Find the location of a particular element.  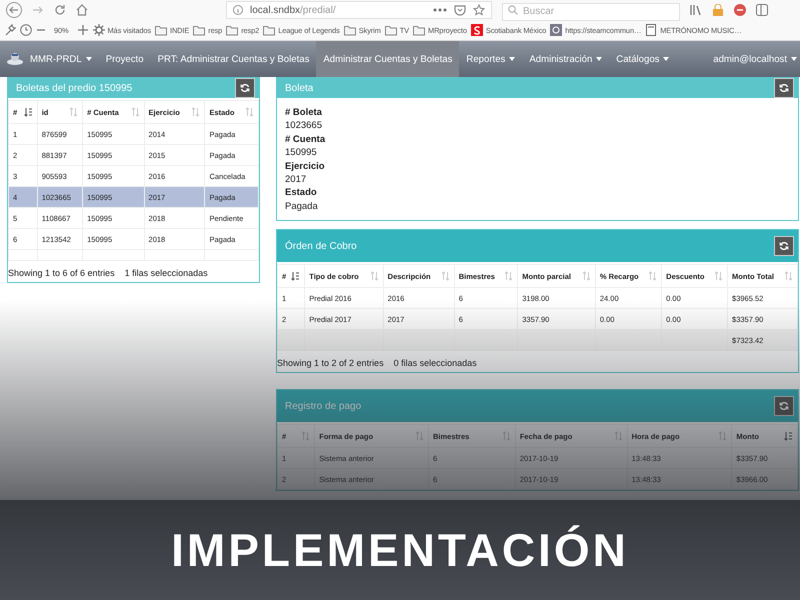

logo-icon is located at coordinates (15, 59).